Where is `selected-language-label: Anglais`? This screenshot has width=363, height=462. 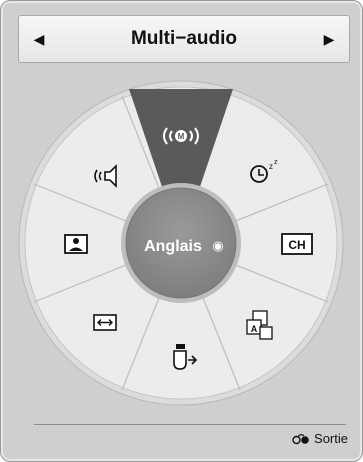 selected-language-label: Anglais is located at coordinates (173, 246).